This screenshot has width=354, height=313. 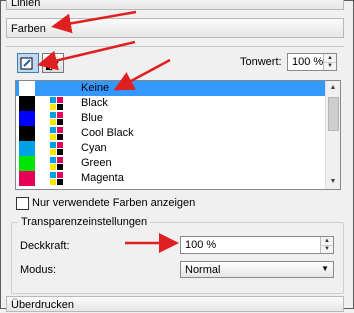 What do you see at coordinates (94, 22) in the screenshot?
I see `annotation-arrow-farben` at bounding box center [94, 22].